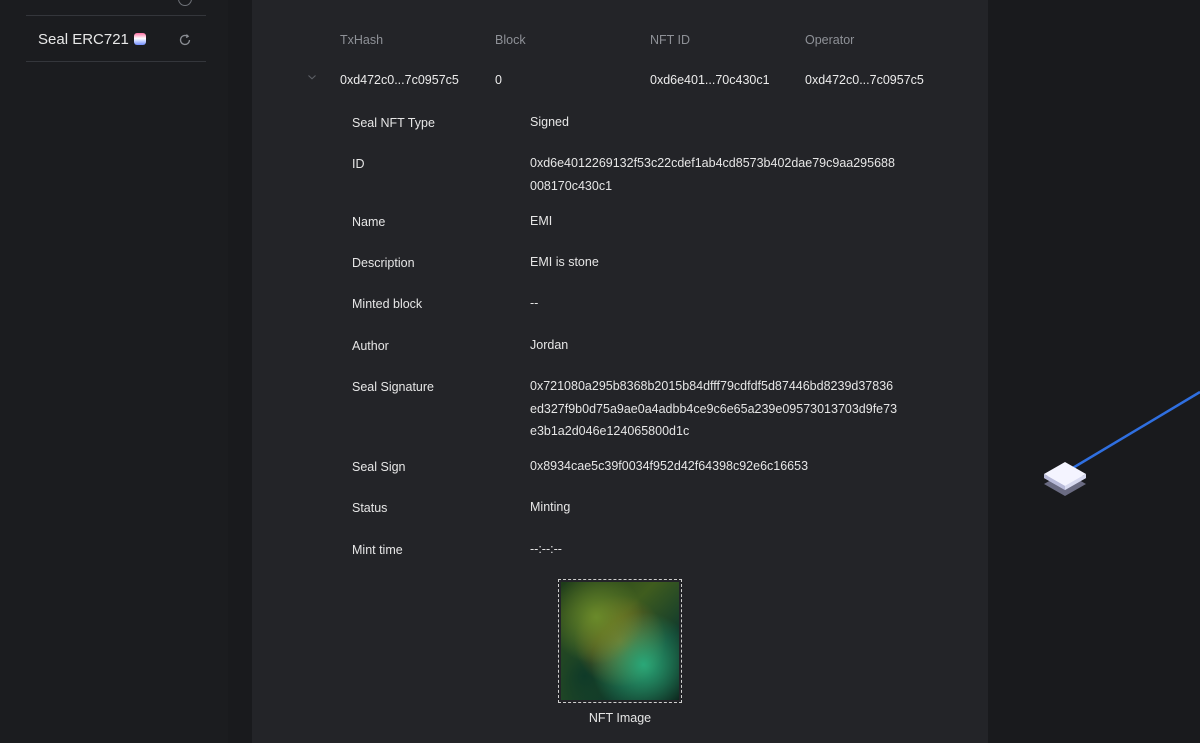 This screenshot has width=1200, height=743. What do you see at coordinates (370, 508) in the screenshot?
I see `status-label: Status` at bounding box center [370, 508].